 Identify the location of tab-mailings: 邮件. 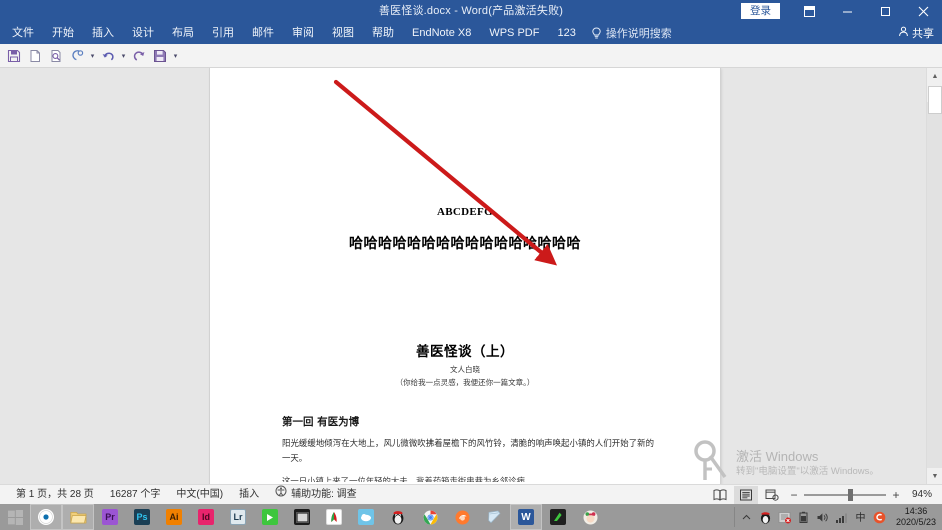
(263, 33).